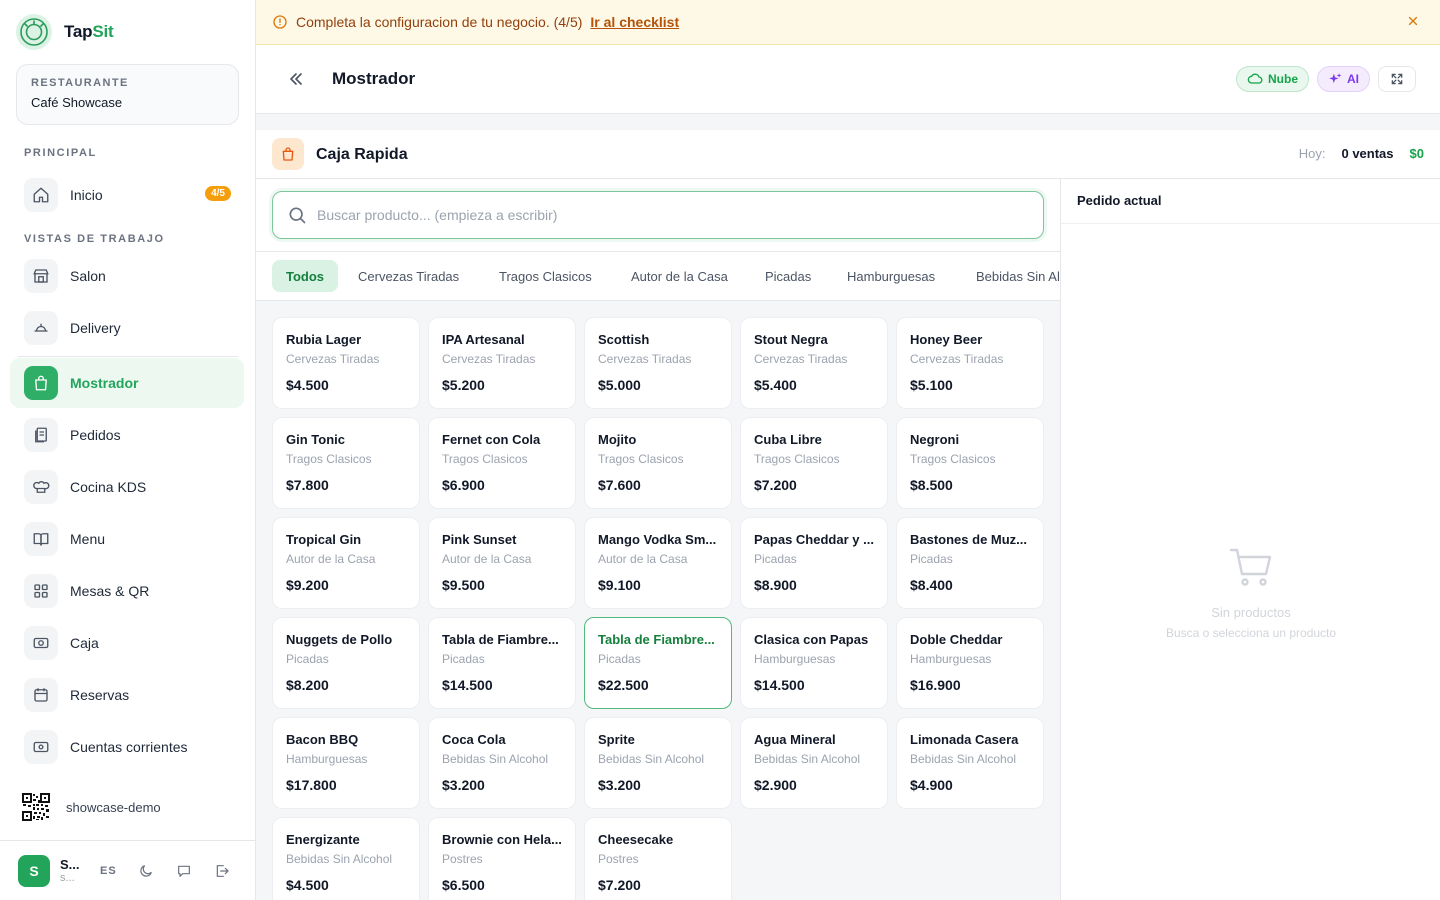  I want to click on product-name: Mojito, so click(617, 439).